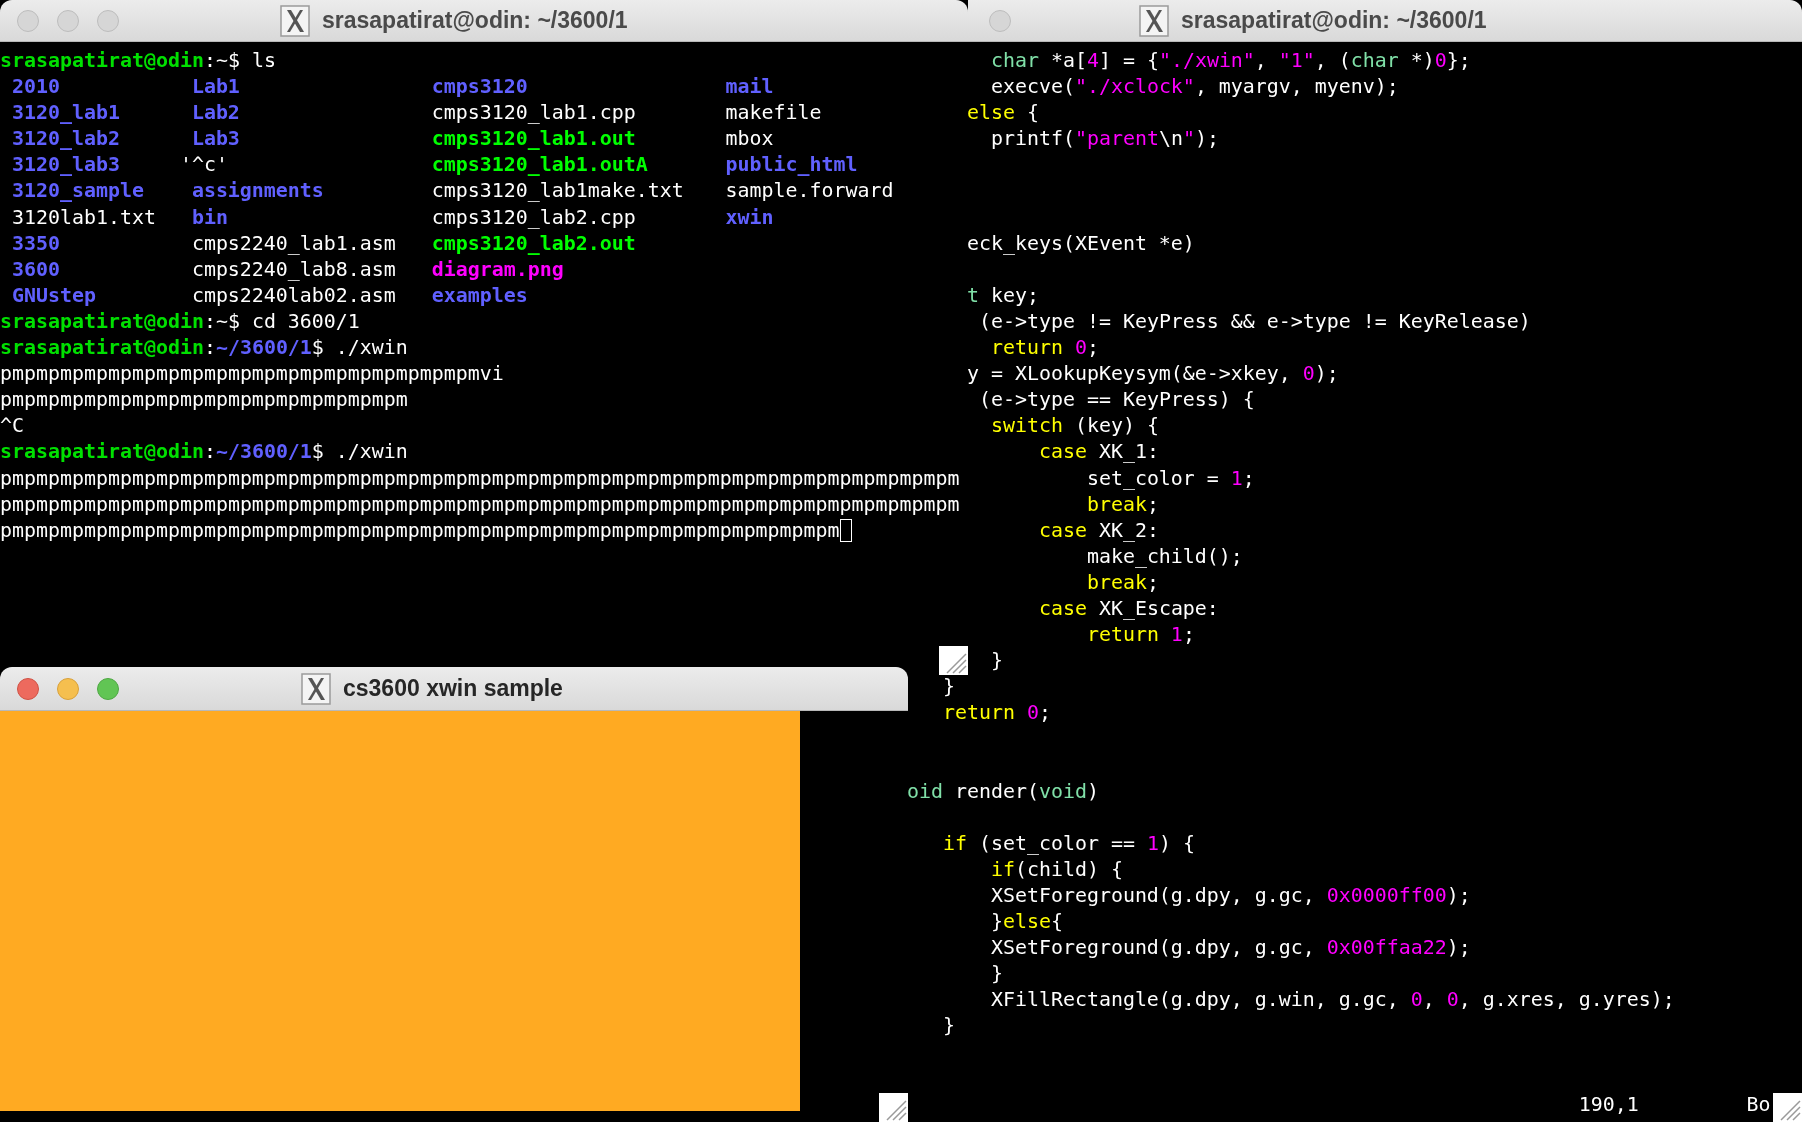 Image resolution: width=1802 pixels, height=1122 pixels. What do you see at coordinates (293, 295) in the screenshot?
I see `file-name: cmps2240lab02.asm` at bounding box center [293, 295].